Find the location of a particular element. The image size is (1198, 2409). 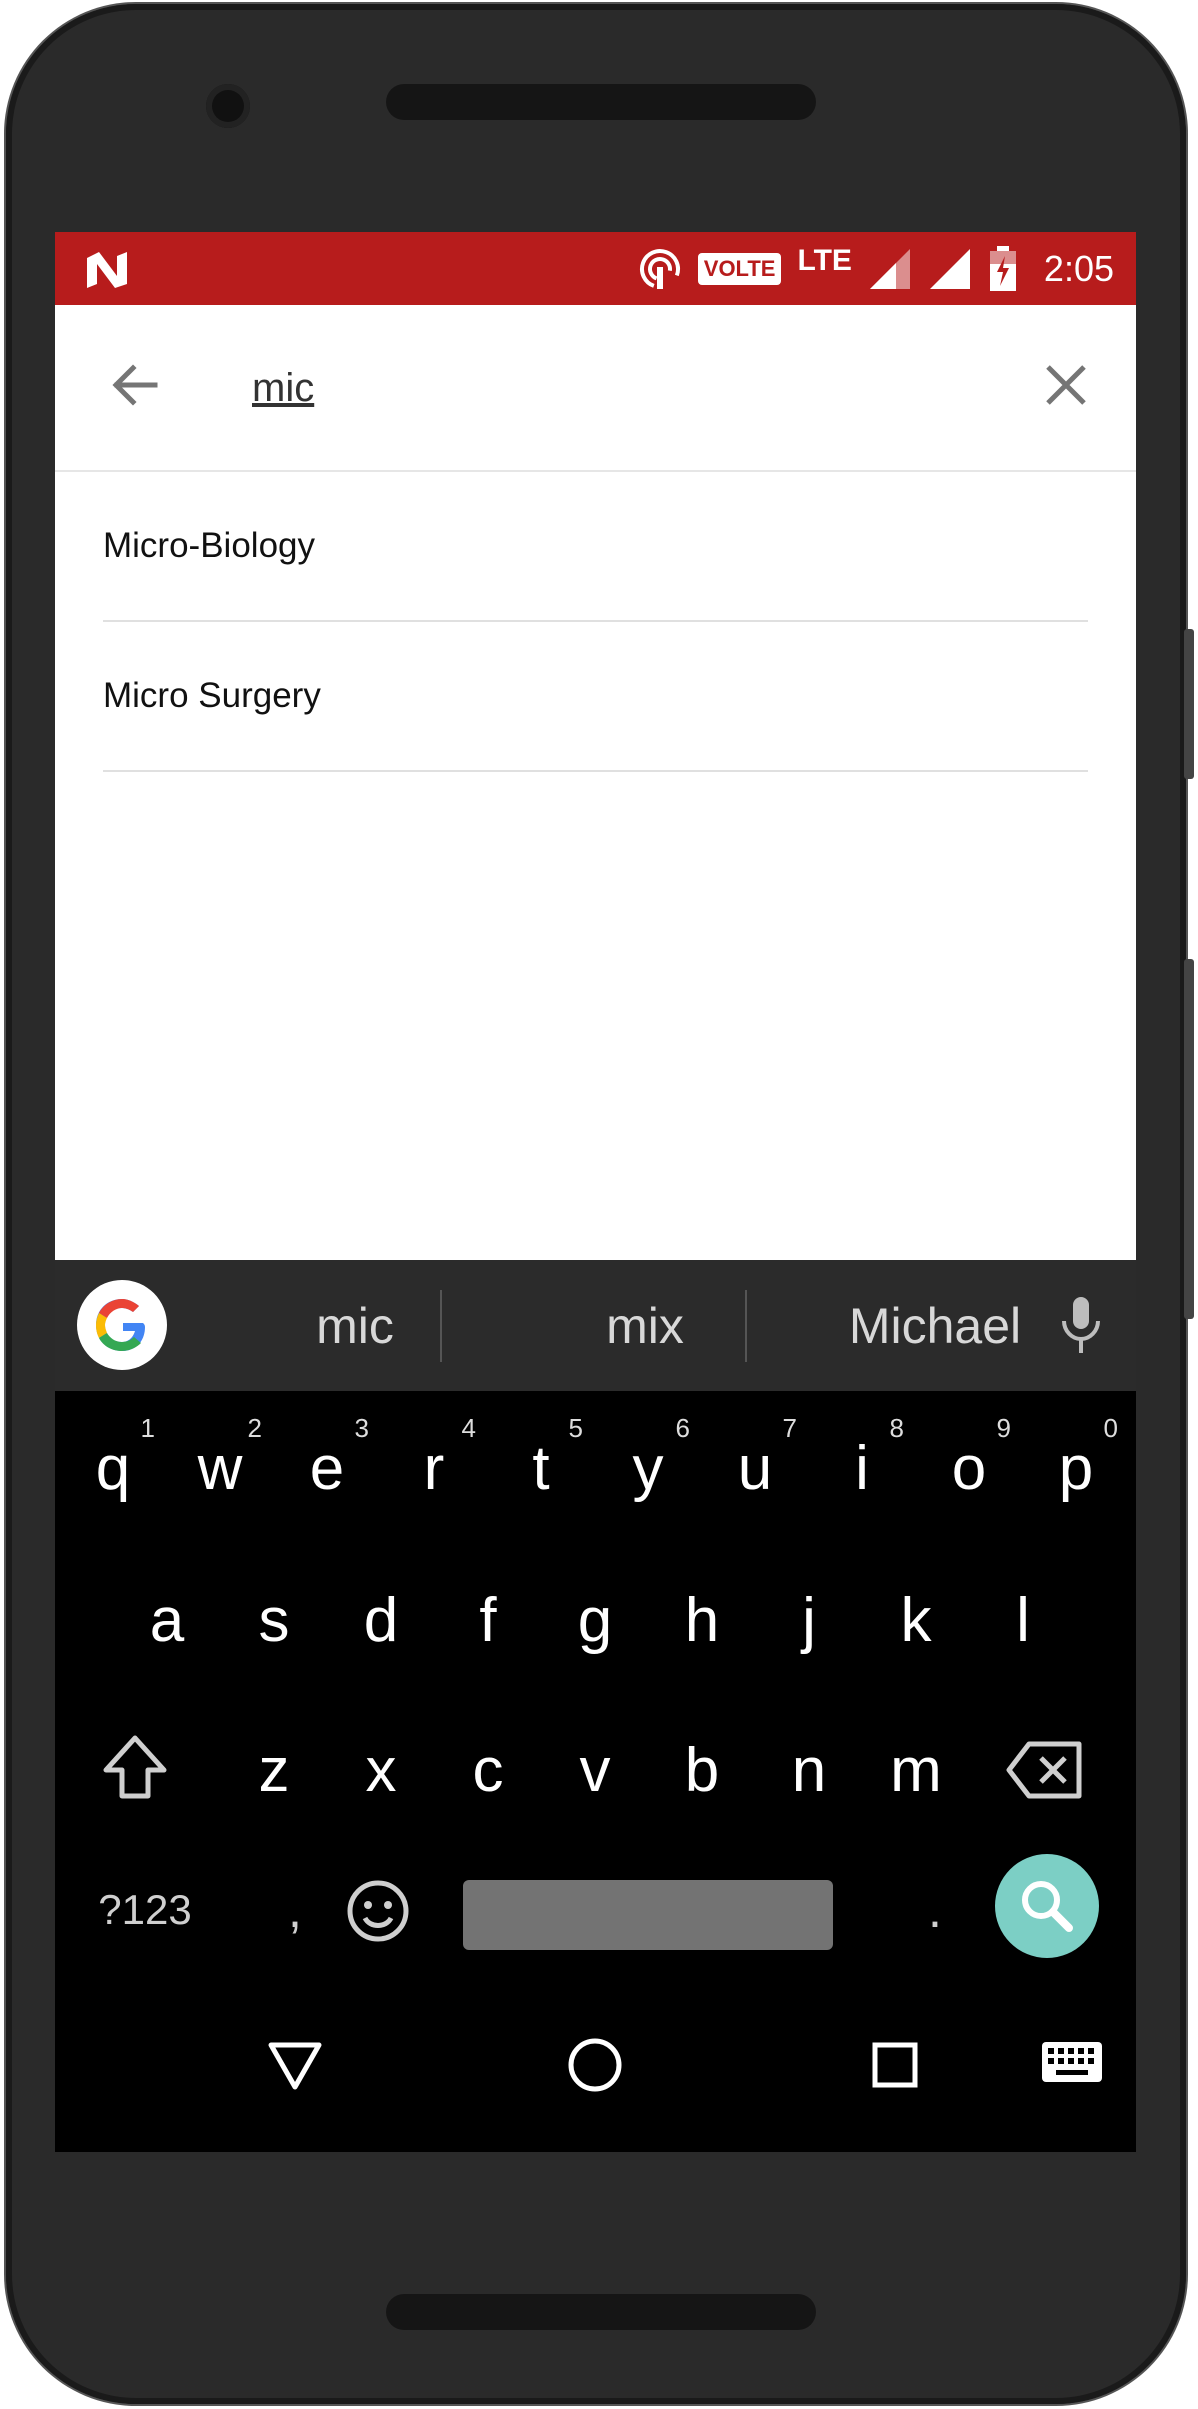

volume-button is located at coordinates (1189, 1139).